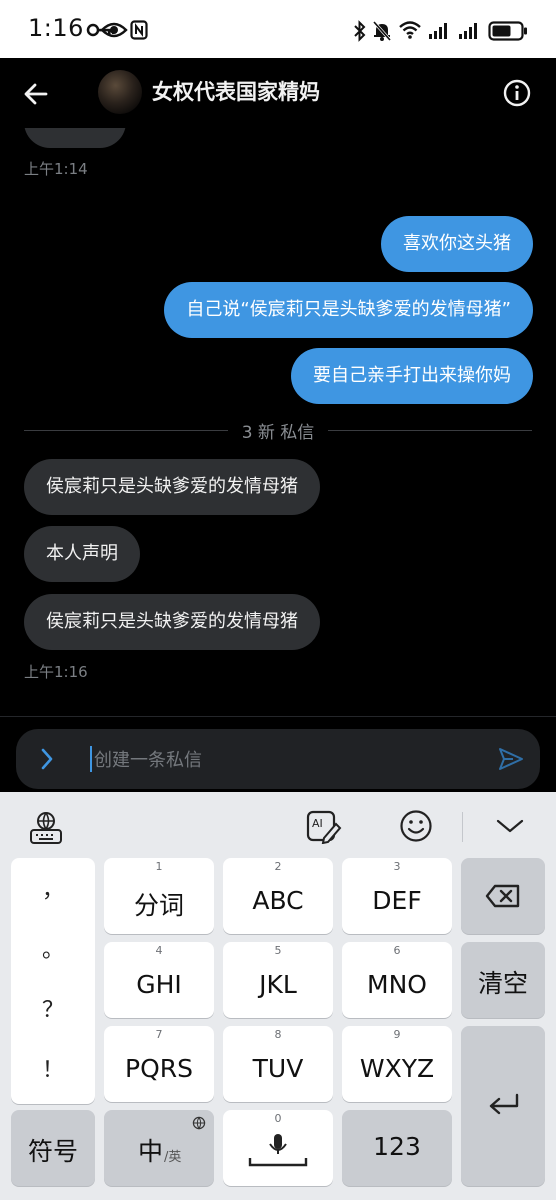  I want to click on message-timestamp: 上午1:16, so click(56, 672).